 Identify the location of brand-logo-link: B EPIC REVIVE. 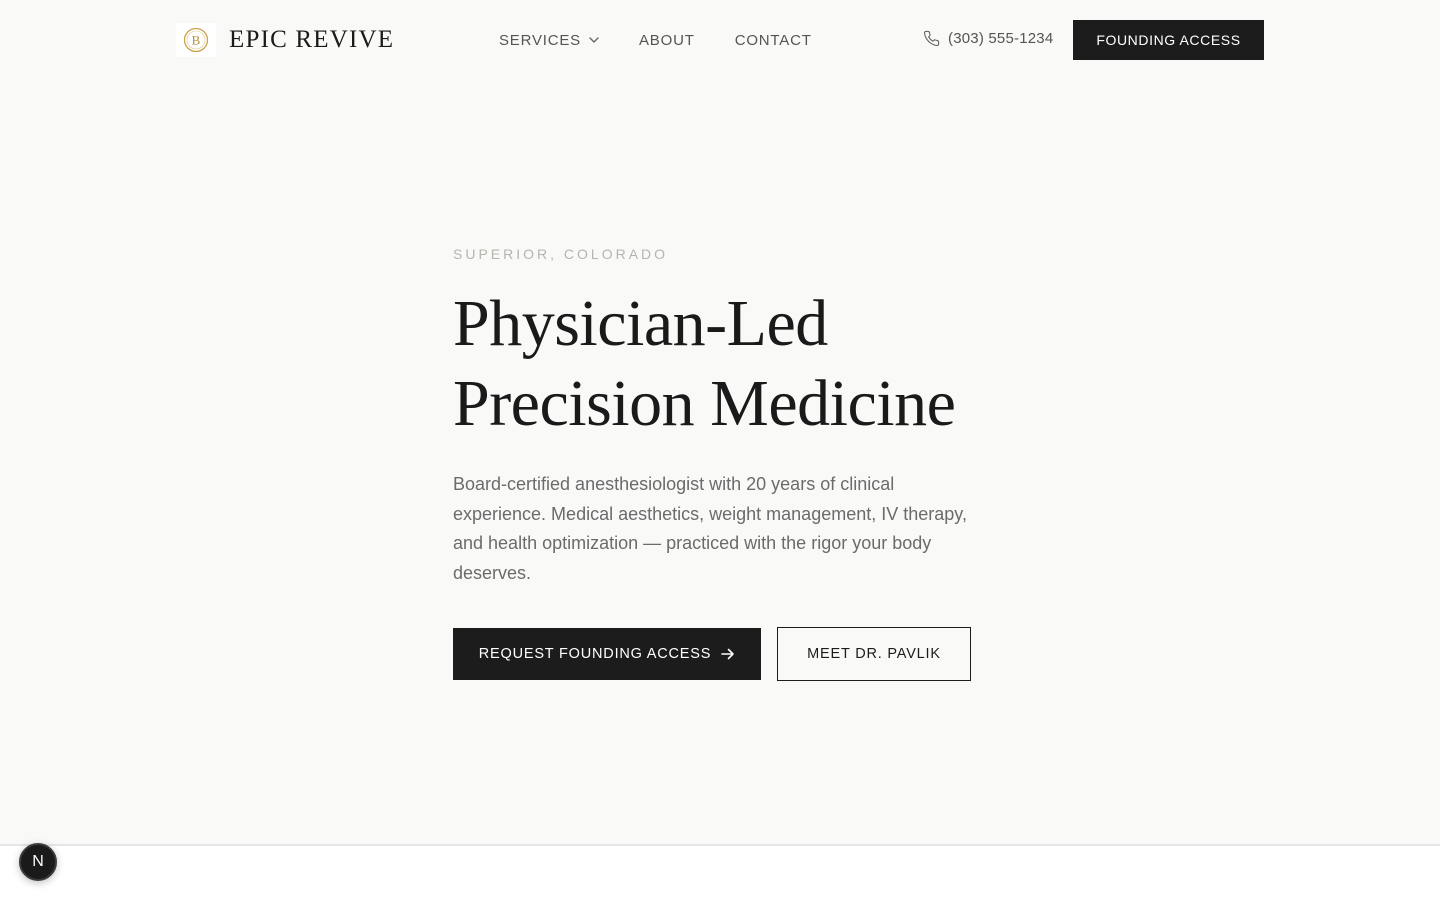
(285, 40).